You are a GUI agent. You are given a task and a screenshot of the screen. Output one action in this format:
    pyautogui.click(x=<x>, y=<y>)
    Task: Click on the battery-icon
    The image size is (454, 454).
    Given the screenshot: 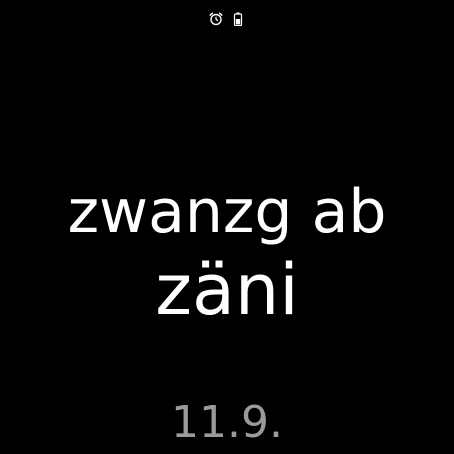 What is the action you would take?
    pyautogui.click(x=238, y=19)
    